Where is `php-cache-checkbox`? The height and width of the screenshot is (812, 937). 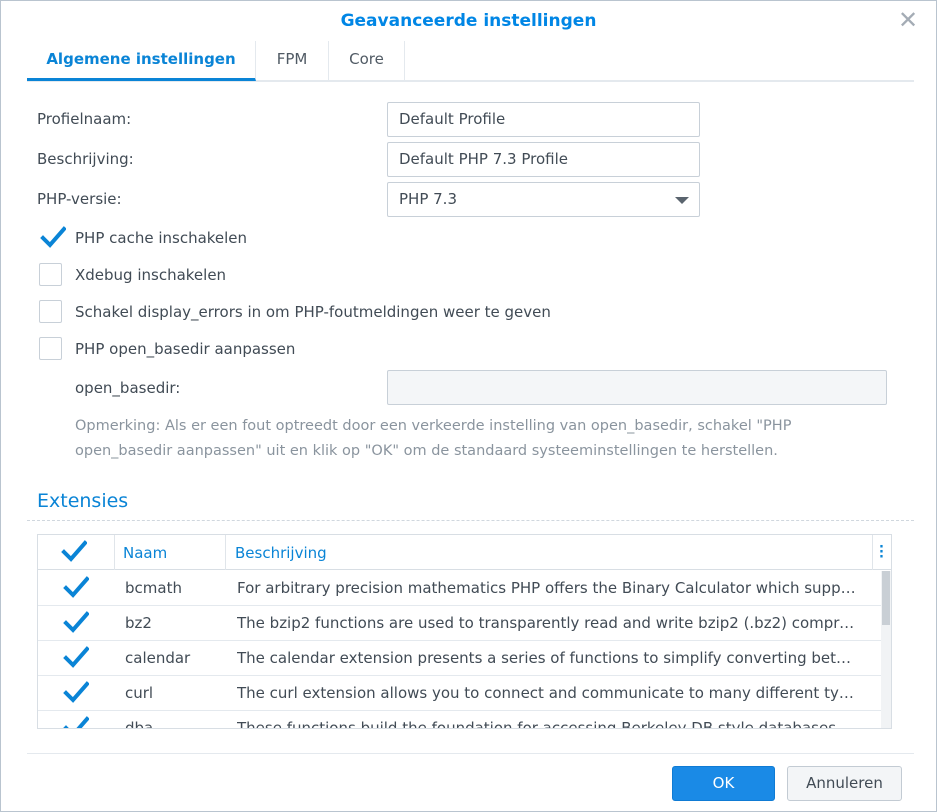
php-cache-checkbox is located at coordinates (52, 237).